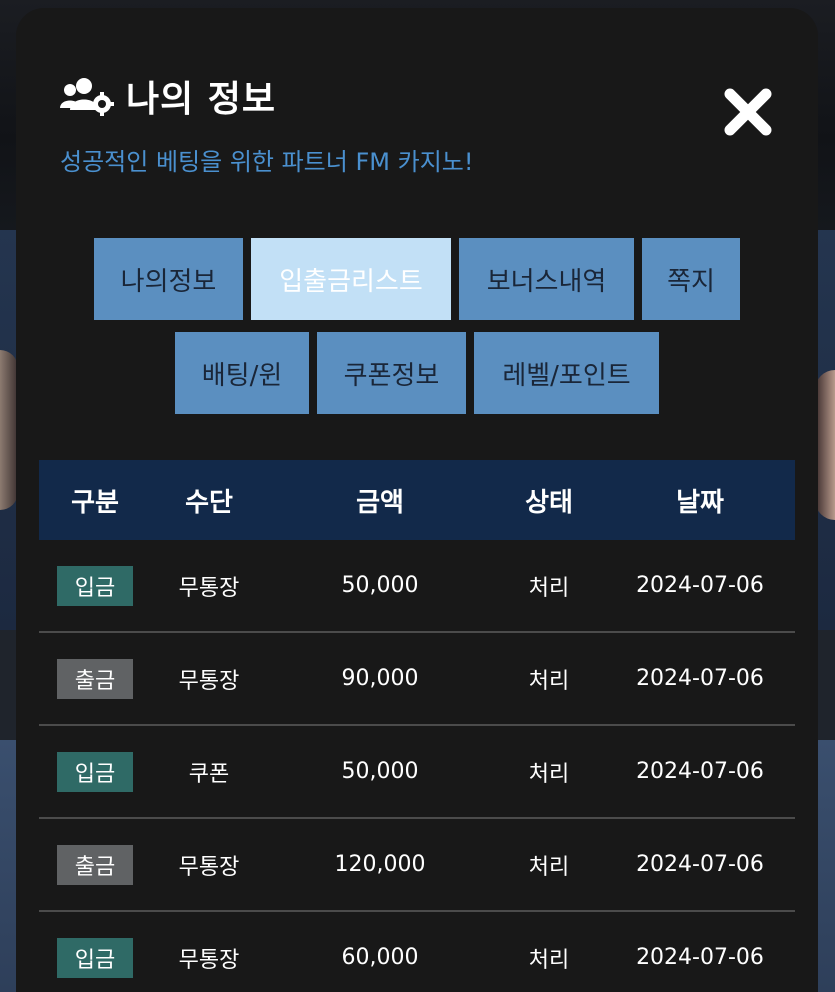 Image resolution: width=835 pixels, height=992 pixels. What do you see at coordinates (209, 502) in the screenshot?
I see `header-method: 수단` at bounding box center [209, 502].